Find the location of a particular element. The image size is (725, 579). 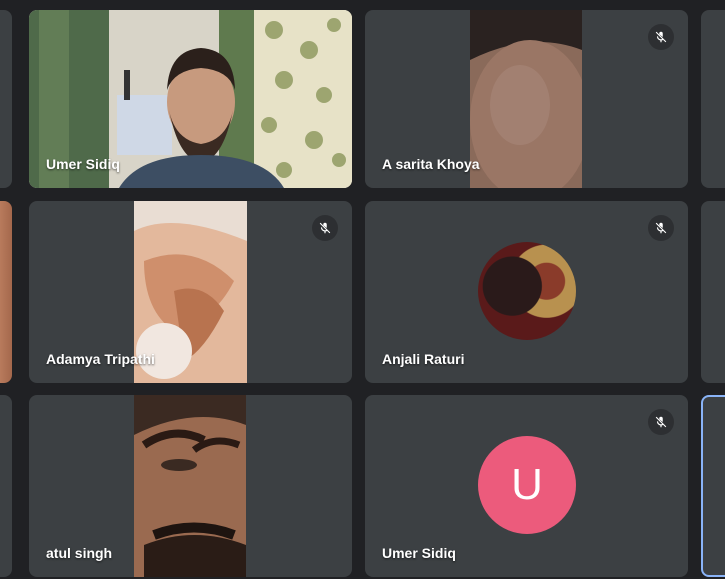

partial-tile-right-middle is located at coordinates (713, 292).